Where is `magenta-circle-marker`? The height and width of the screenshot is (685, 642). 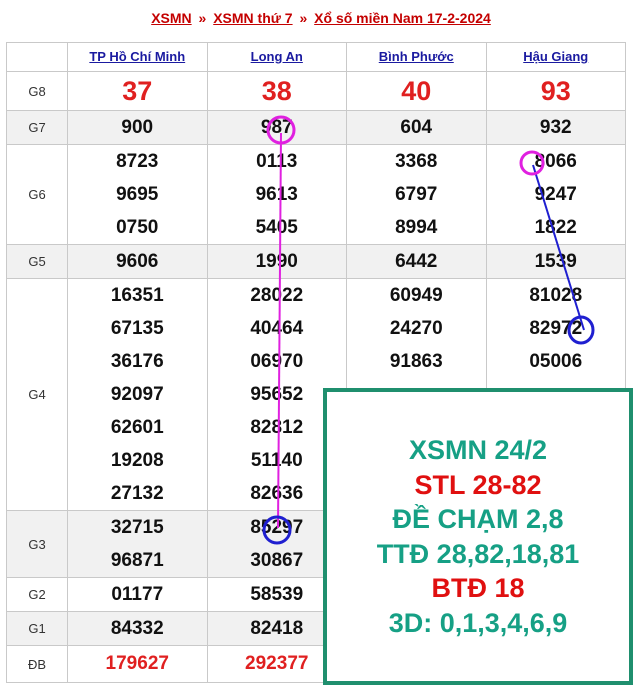
magenta-circle-marker is located at coordinates (532, 163).